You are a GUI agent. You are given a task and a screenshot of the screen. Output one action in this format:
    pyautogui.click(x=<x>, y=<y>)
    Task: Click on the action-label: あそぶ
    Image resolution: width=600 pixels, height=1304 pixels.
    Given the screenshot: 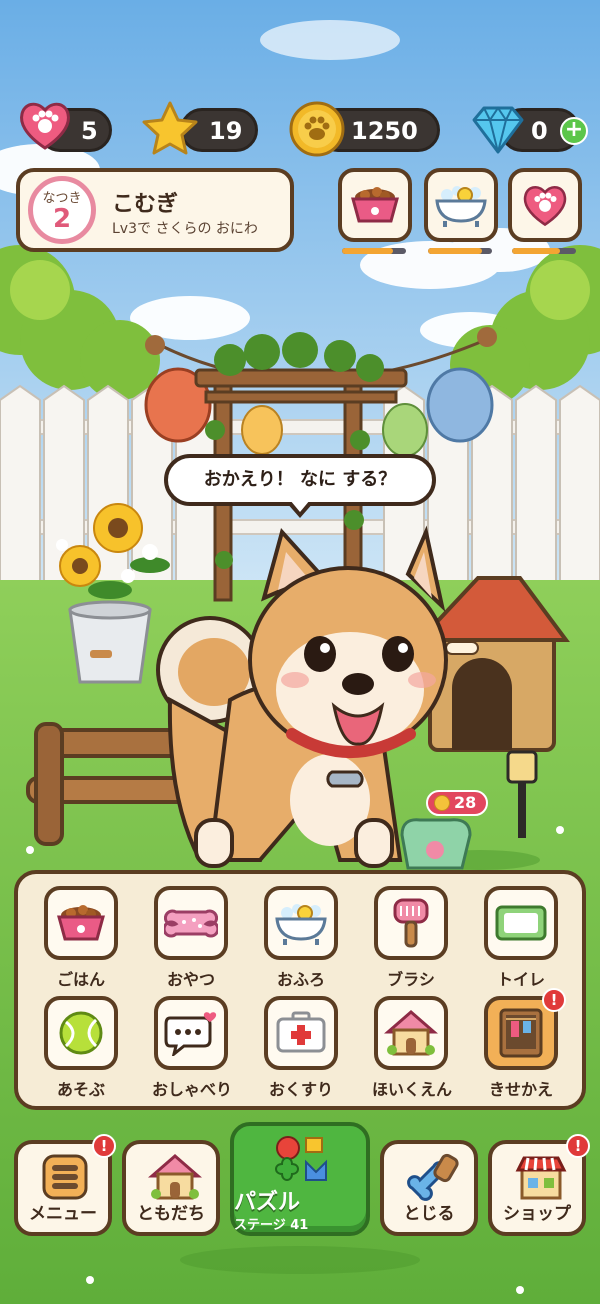 What is the action you would take?
    pyautogui.click(x=80, y=1089)
    